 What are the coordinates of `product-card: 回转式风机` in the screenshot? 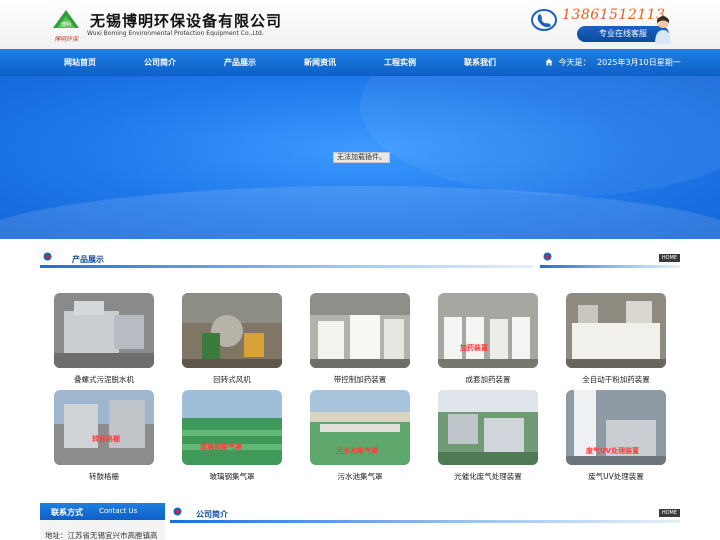 It's located at (232, 338).